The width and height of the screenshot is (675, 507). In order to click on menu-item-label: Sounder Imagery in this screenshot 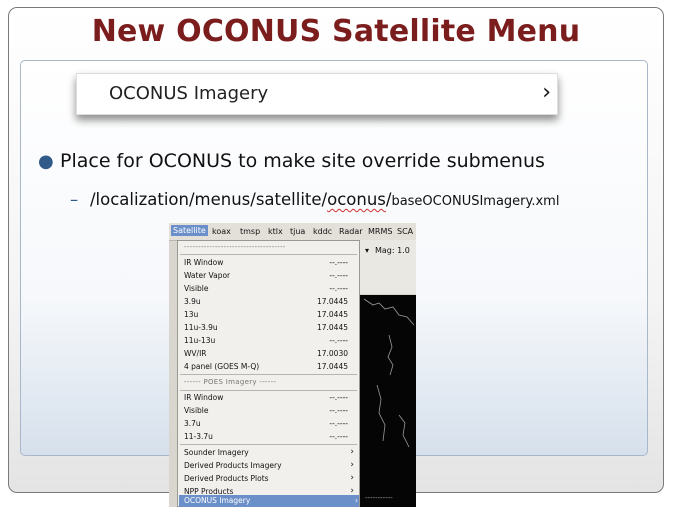, I will do `click(216, 452)`.